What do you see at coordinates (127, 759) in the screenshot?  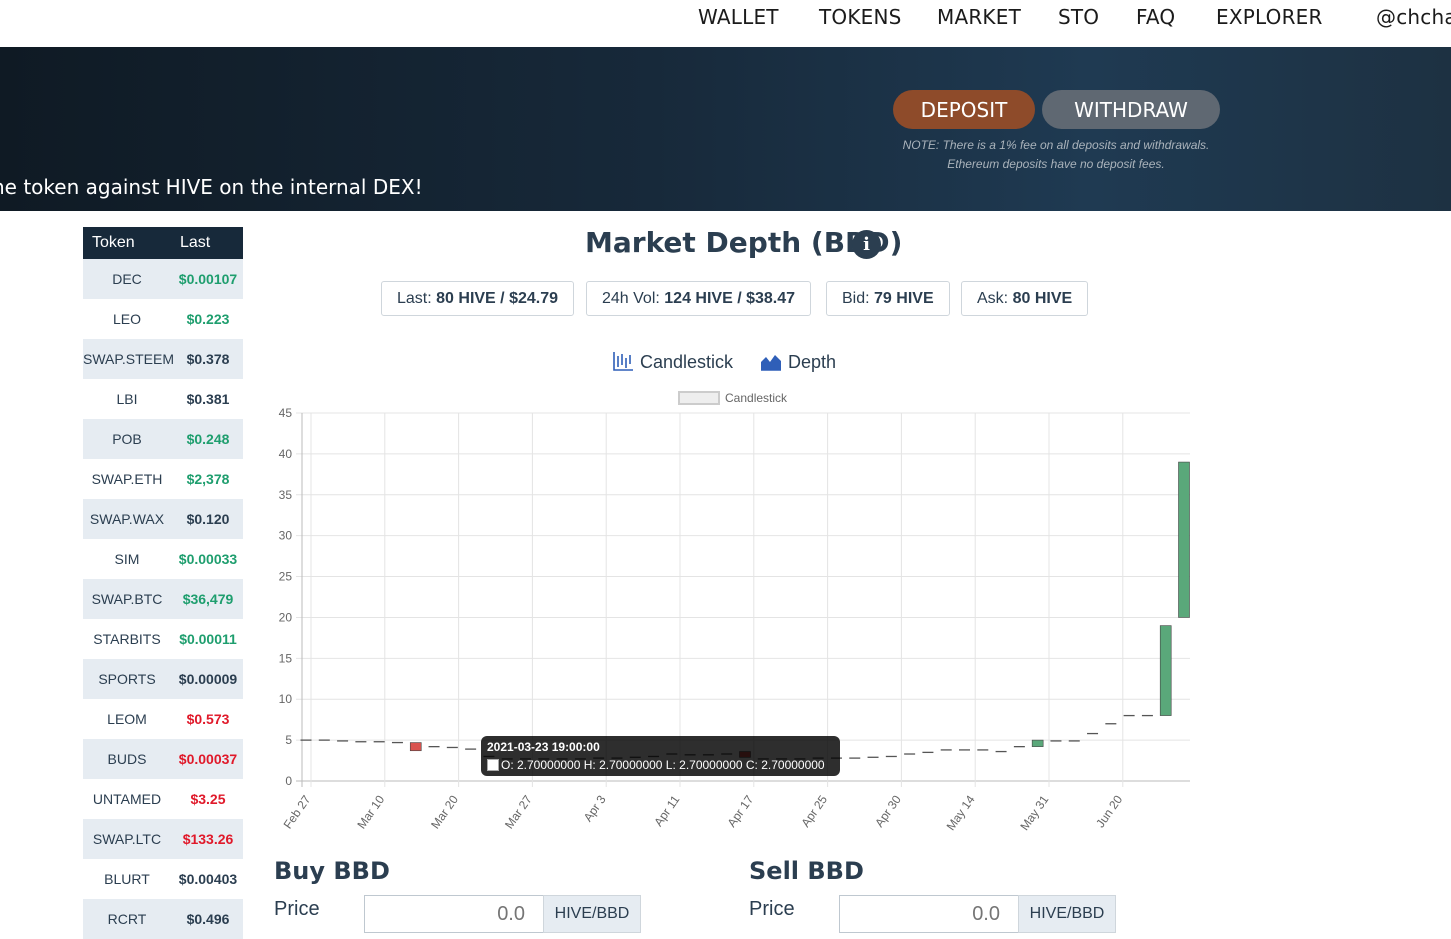 I see `token-symbol: BUDS` at bounding box center [127, 759].